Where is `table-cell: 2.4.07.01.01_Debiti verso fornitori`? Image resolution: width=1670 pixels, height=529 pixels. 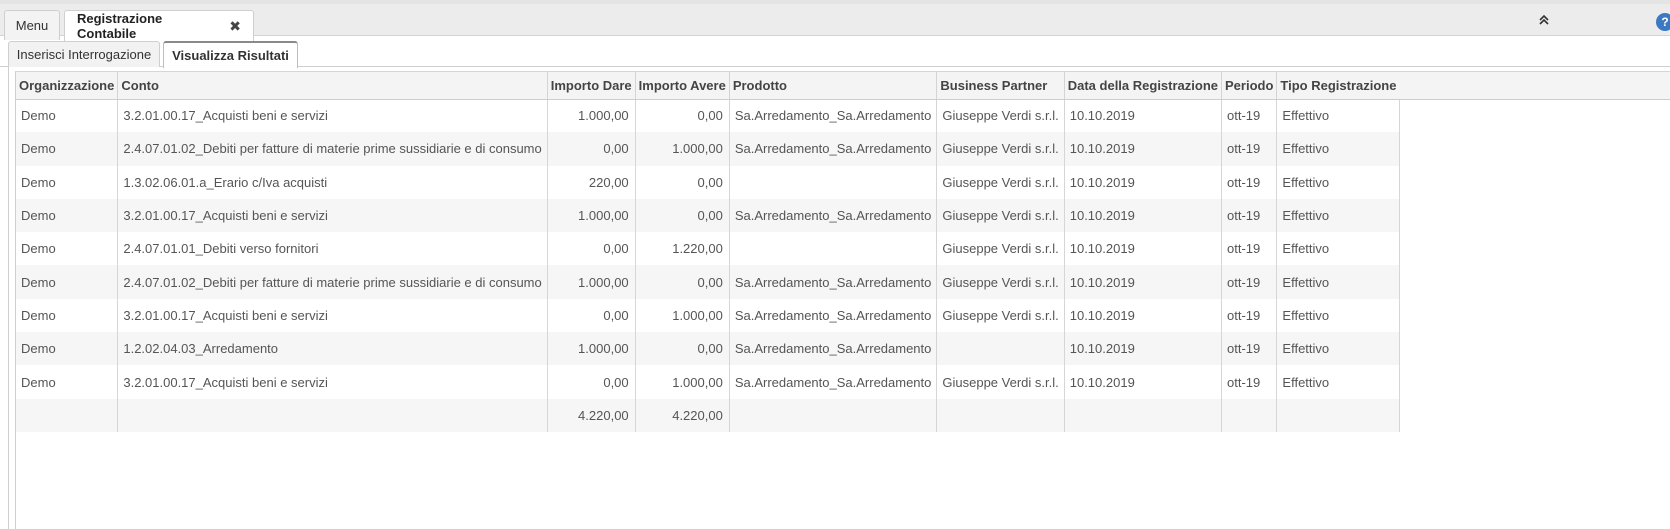
table-cell: 2.4.07.01.01_Debiti verso fornitori is located at coordinates (332, 249).